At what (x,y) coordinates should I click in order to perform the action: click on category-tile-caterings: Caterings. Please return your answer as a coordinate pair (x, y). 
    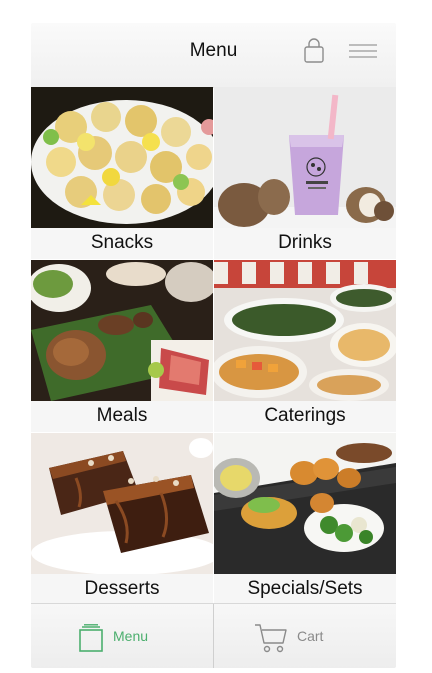
    Looking at the image, I should click on (305, 346).